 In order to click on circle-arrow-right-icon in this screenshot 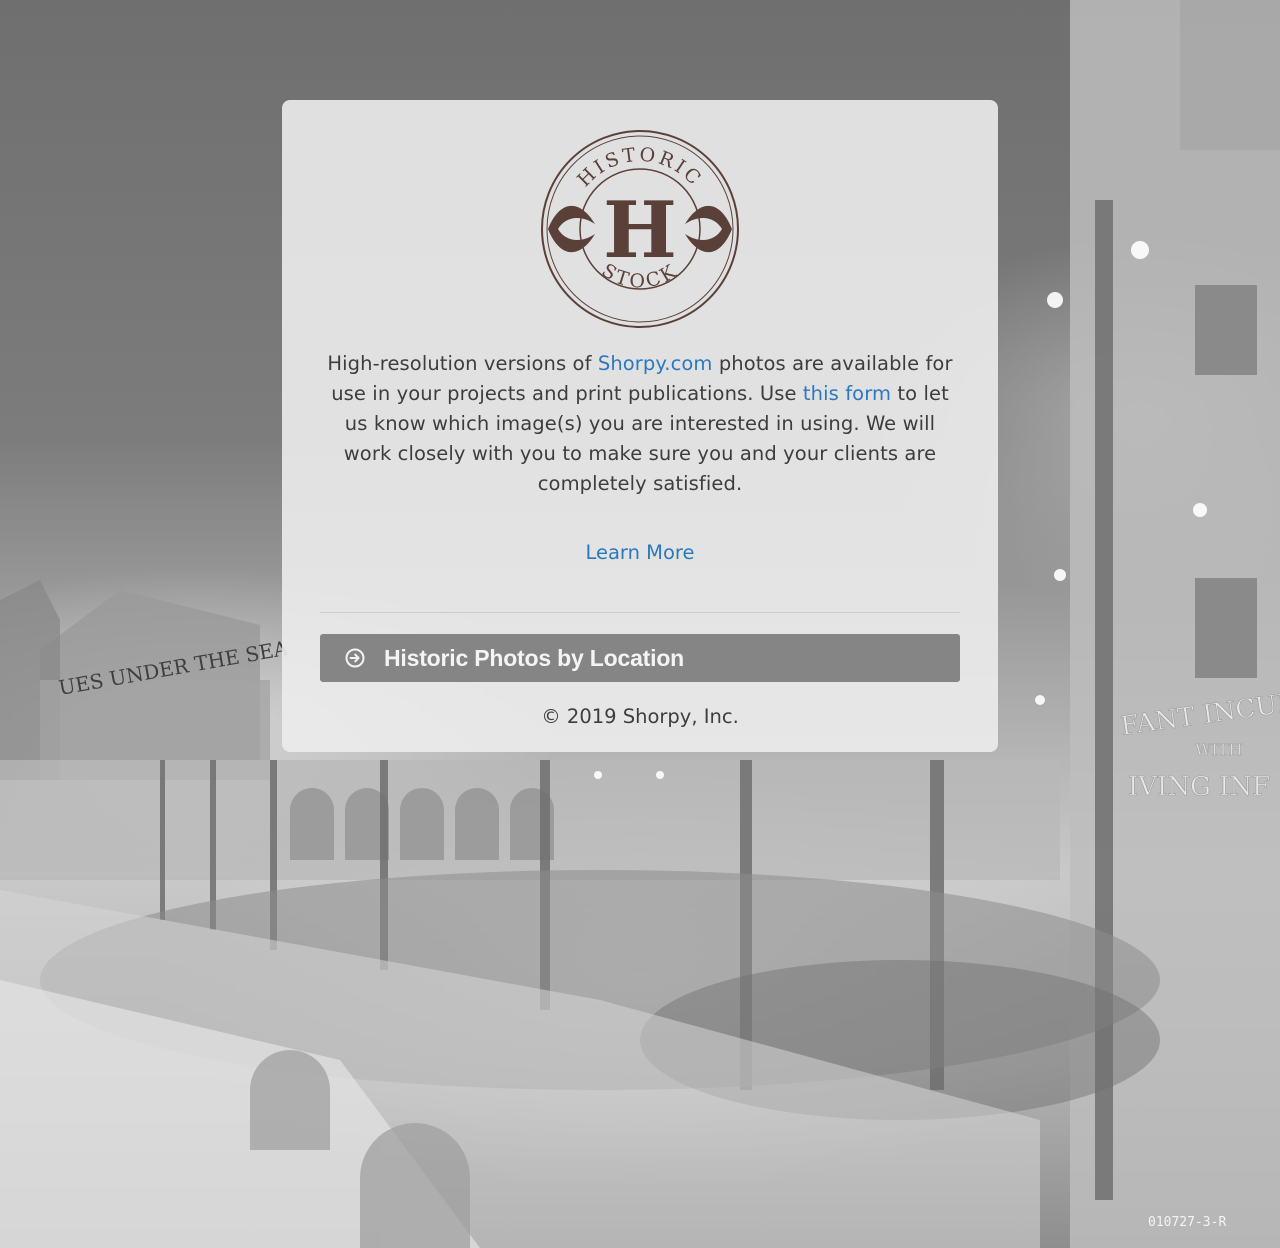, I will do `click(355, 658)`.